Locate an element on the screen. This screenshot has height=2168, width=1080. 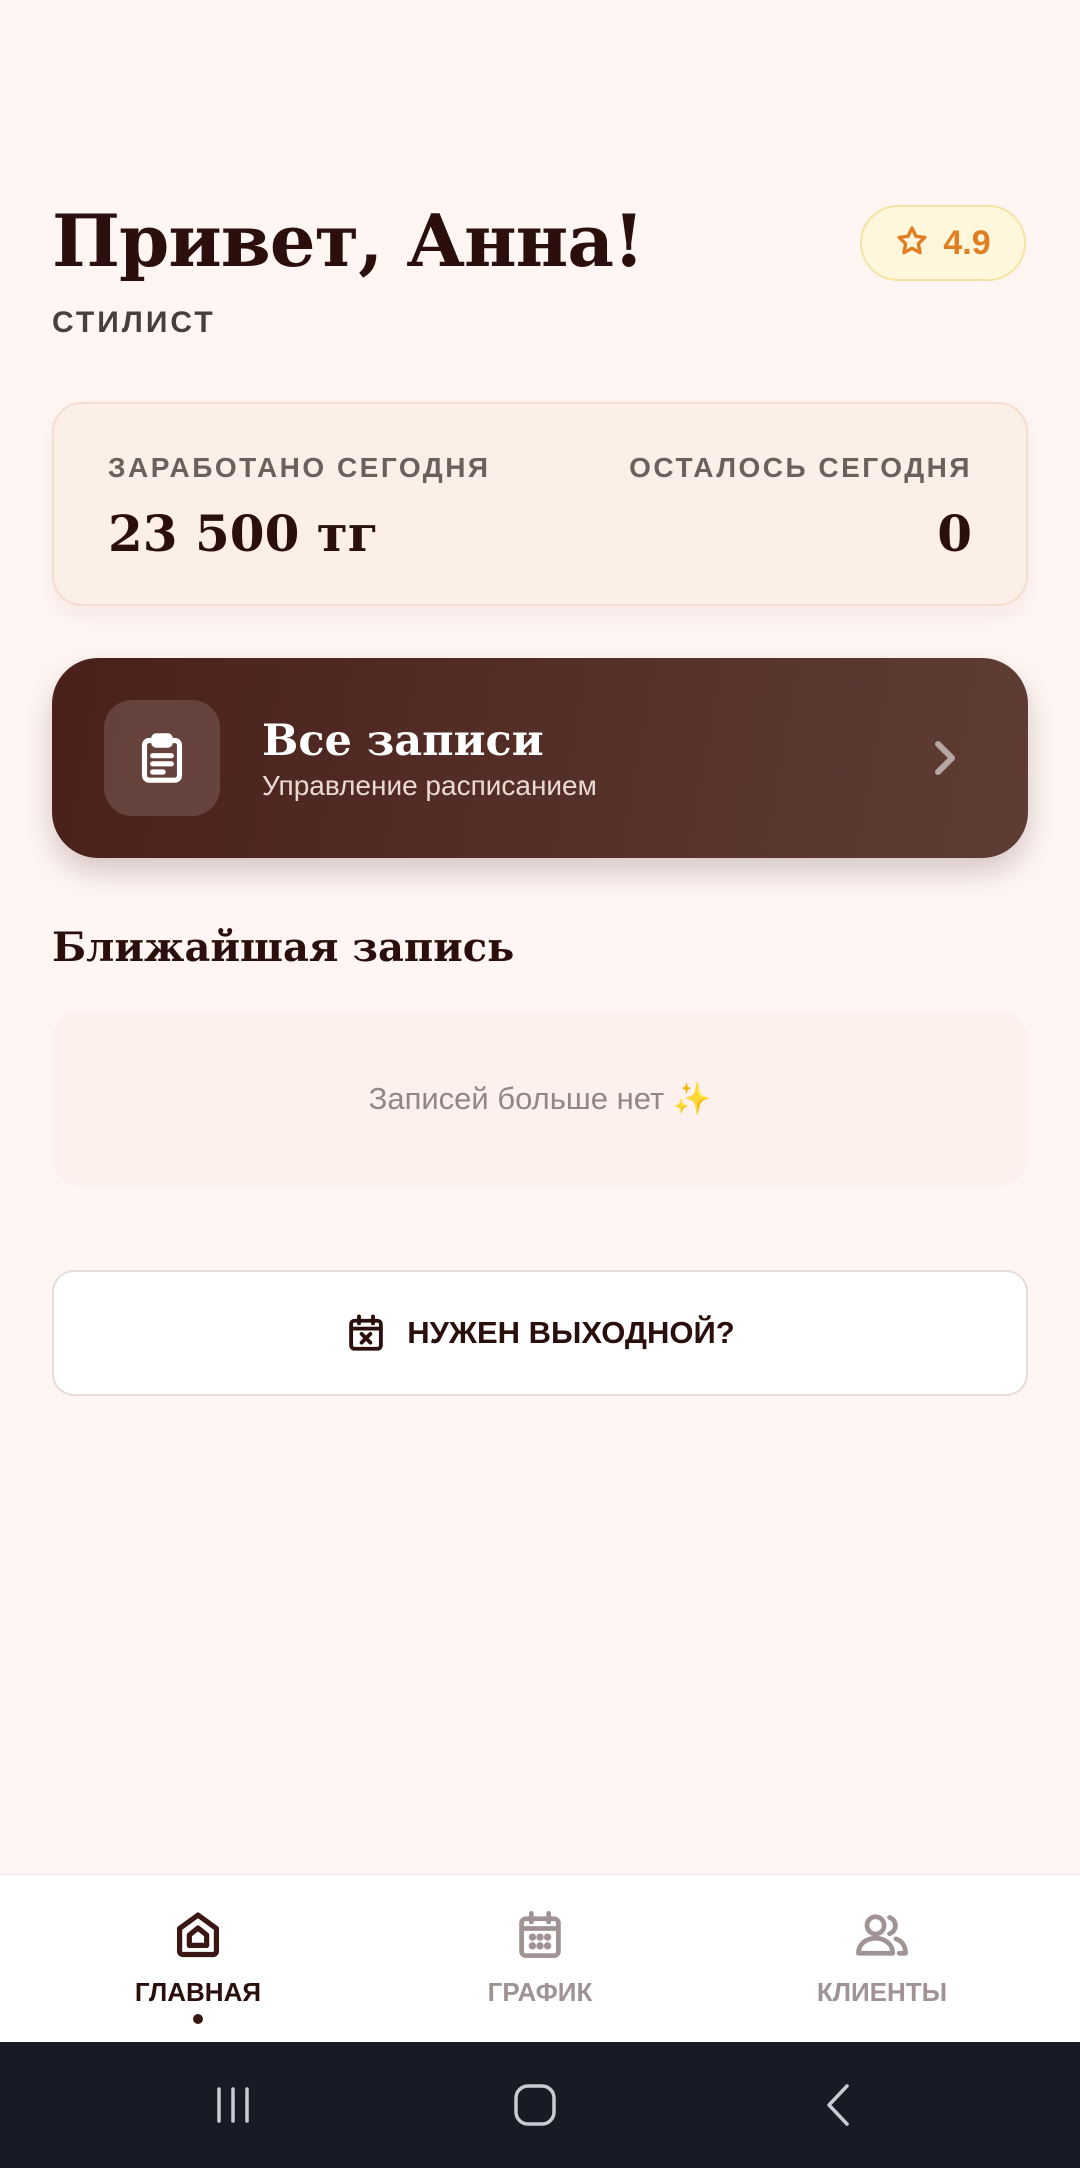
nav-clients-label: КЛИЕНТЫ is located at coordinates (882, 1992).